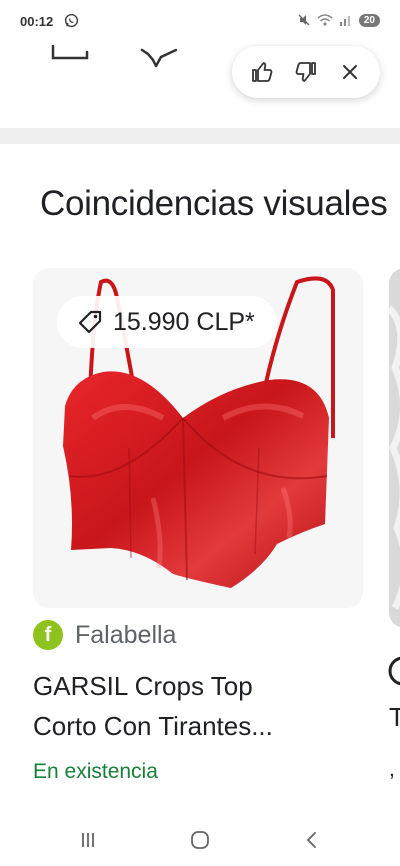 The image size is (400, 866). What do you see at coordinates (304, 20) in the screenshot?
I see `mute-icon` at bounding box center [304, 20].